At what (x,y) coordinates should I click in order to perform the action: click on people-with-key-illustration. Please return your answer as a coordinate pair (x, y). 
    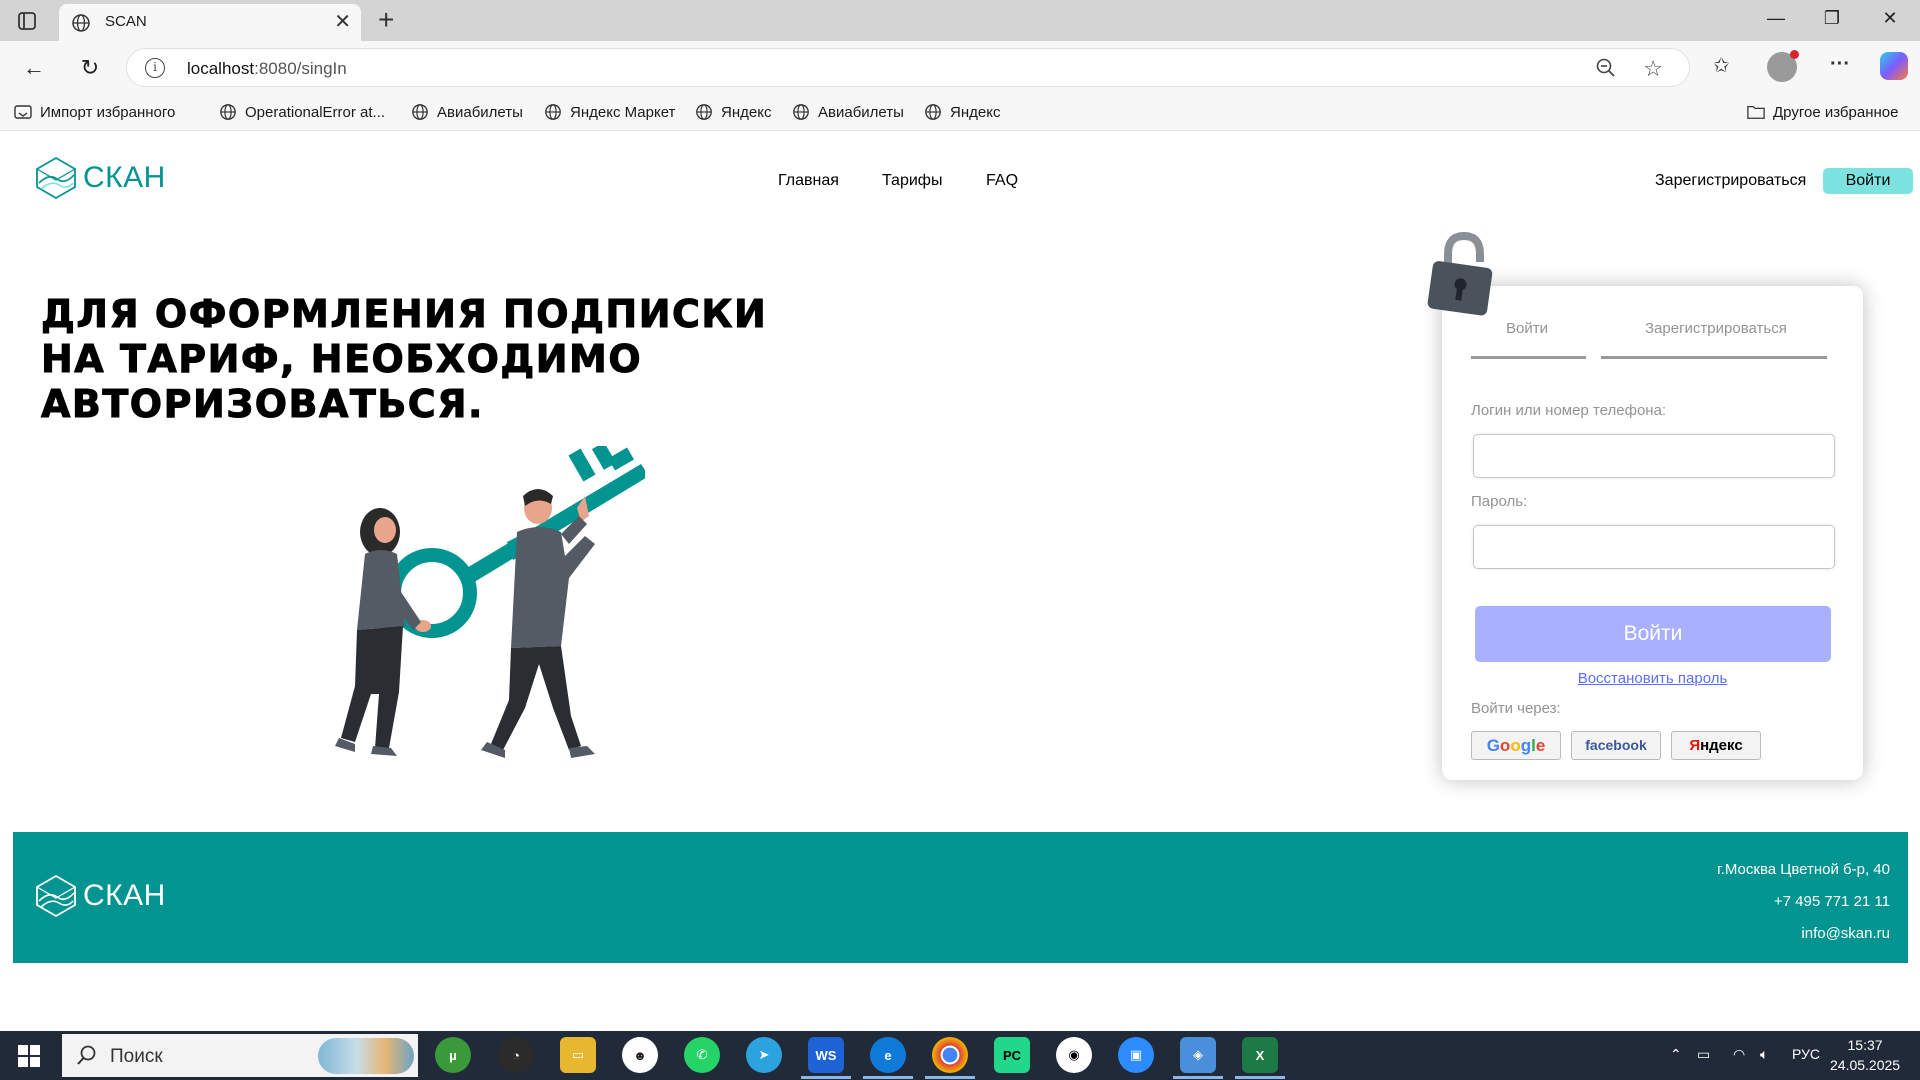
    Looking at the image, I should click on (490, 602).